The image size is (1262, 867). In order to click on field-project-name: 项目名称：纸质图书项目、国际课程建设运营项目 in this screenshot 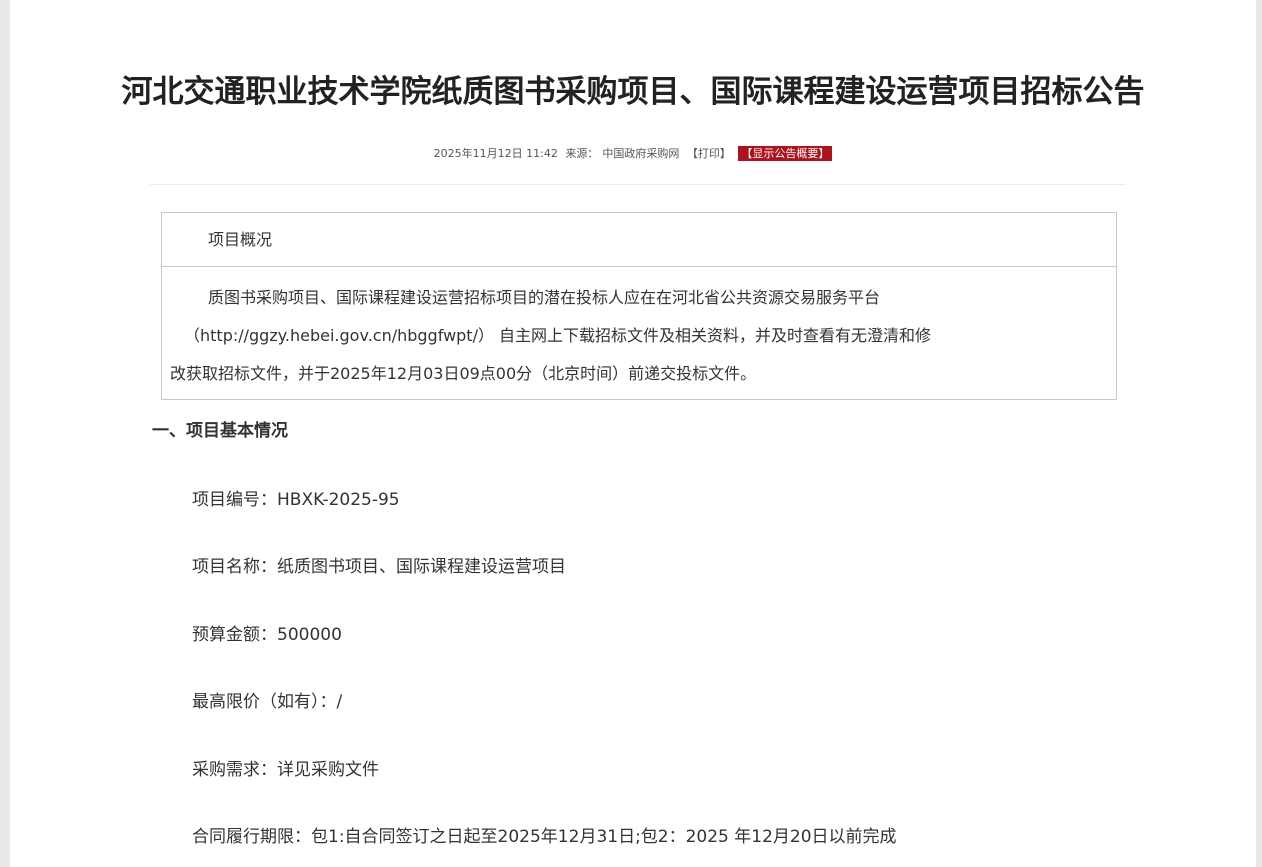, I will do `click(379, 564)`.